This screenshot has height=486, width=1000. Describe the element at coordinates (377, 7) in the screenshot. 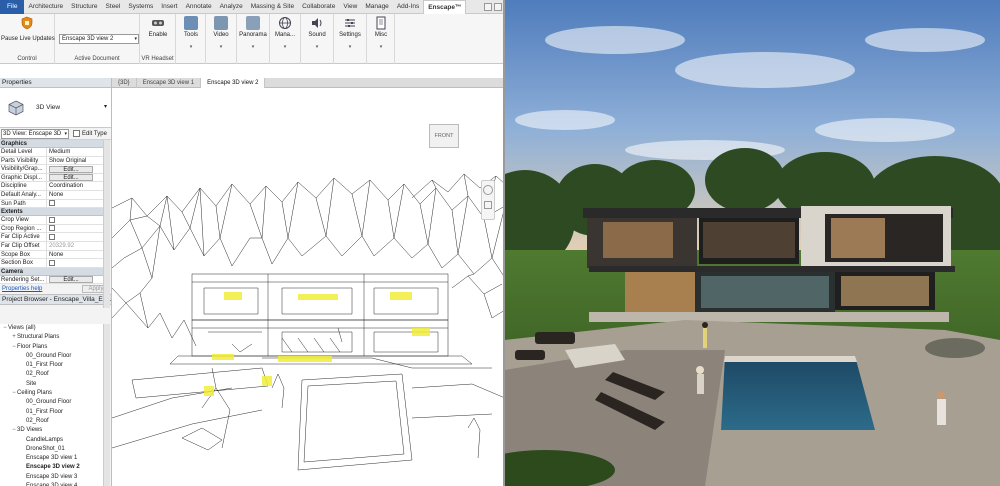

I see `ribbon-tab-manage: Manage` at that location.